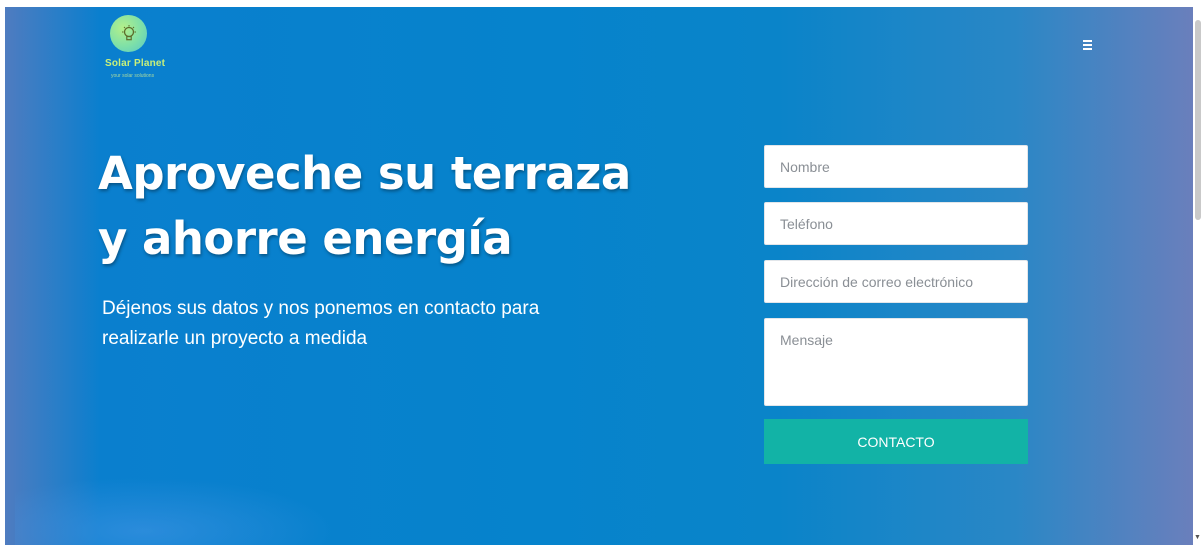 The height and width of the screenshot is (545, 1203). What do you see at coordinates (1091, 46) in the screenshot?
I see `hamburger-menu-icon` at bounding box center [1091, 46].